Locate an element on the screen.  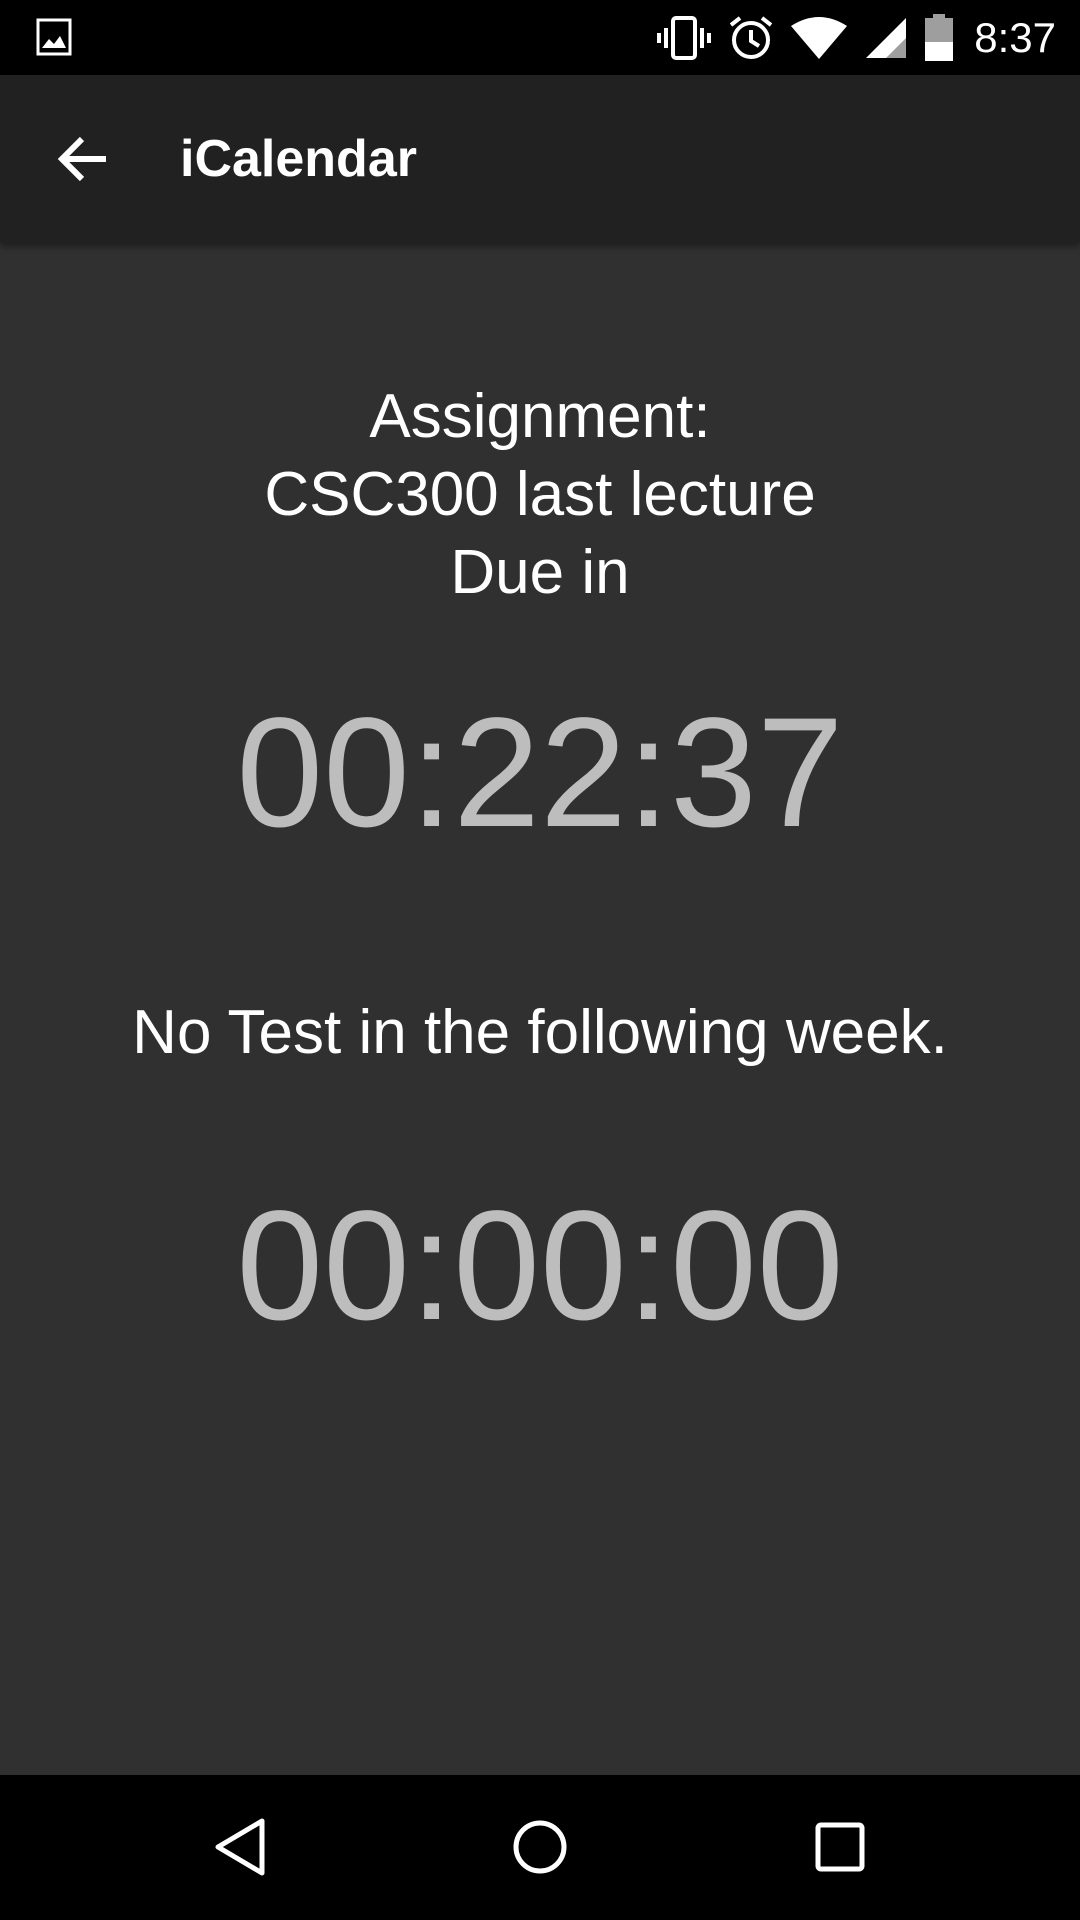
test-countdown: 00:00:00 is located at coordinates (540, 1266).